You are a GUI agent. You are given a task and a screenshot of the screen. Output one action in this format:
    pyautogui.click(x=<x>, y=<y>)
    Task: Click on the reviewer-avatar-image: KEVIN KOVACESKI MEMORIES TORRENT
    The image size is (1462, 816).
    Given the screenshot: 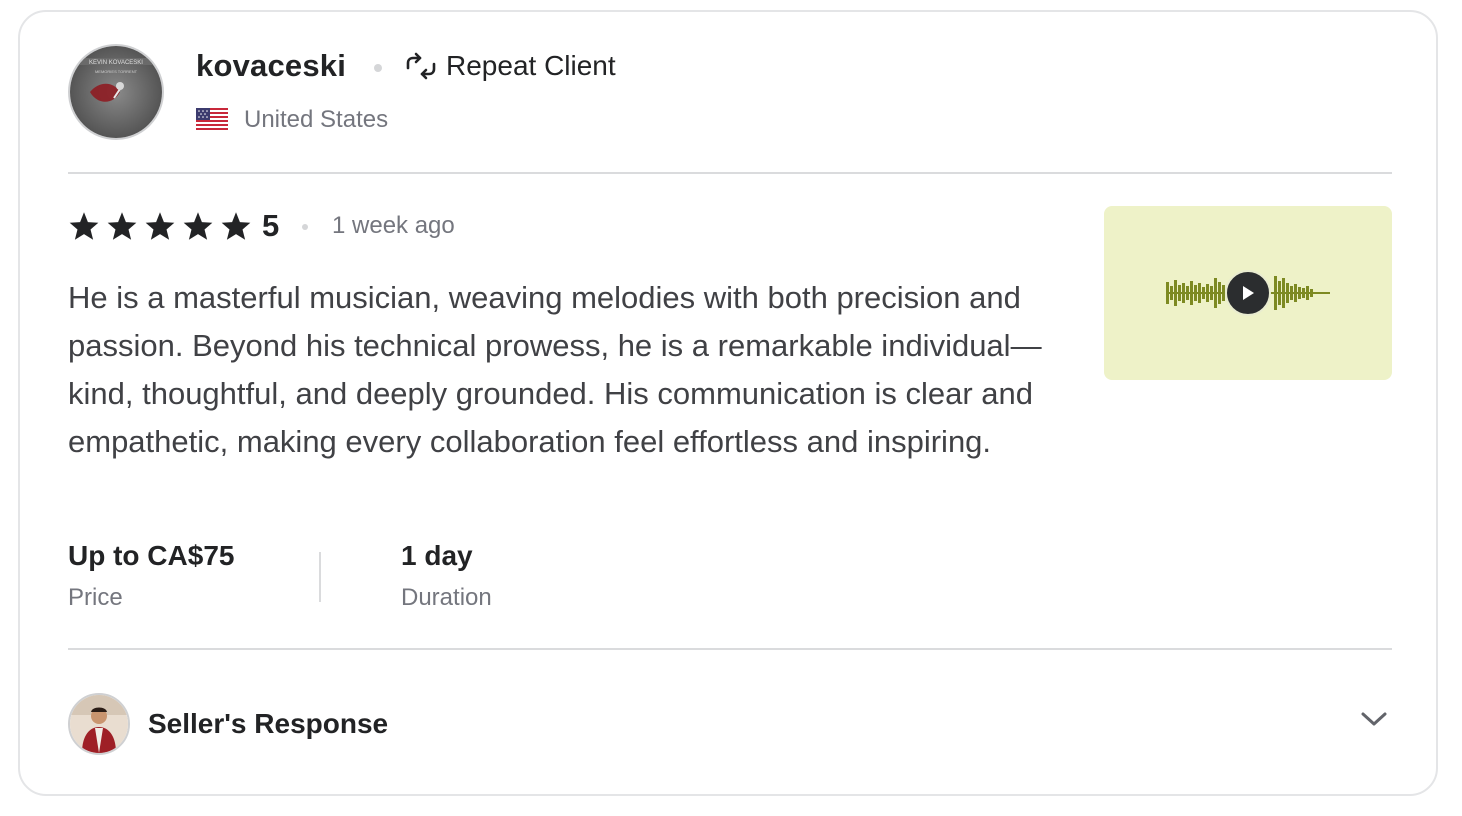 What is the action you would take?
    pyautogui.click(x=116, y=92)
    